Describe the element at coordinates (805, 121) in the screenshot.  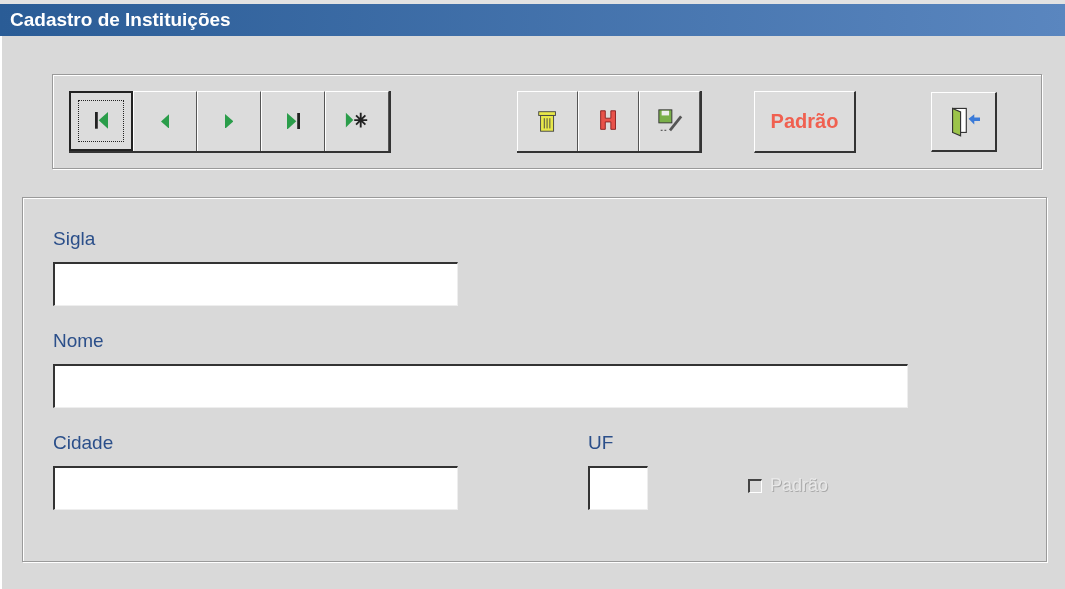
I see `default-button: Padrão` at that location.